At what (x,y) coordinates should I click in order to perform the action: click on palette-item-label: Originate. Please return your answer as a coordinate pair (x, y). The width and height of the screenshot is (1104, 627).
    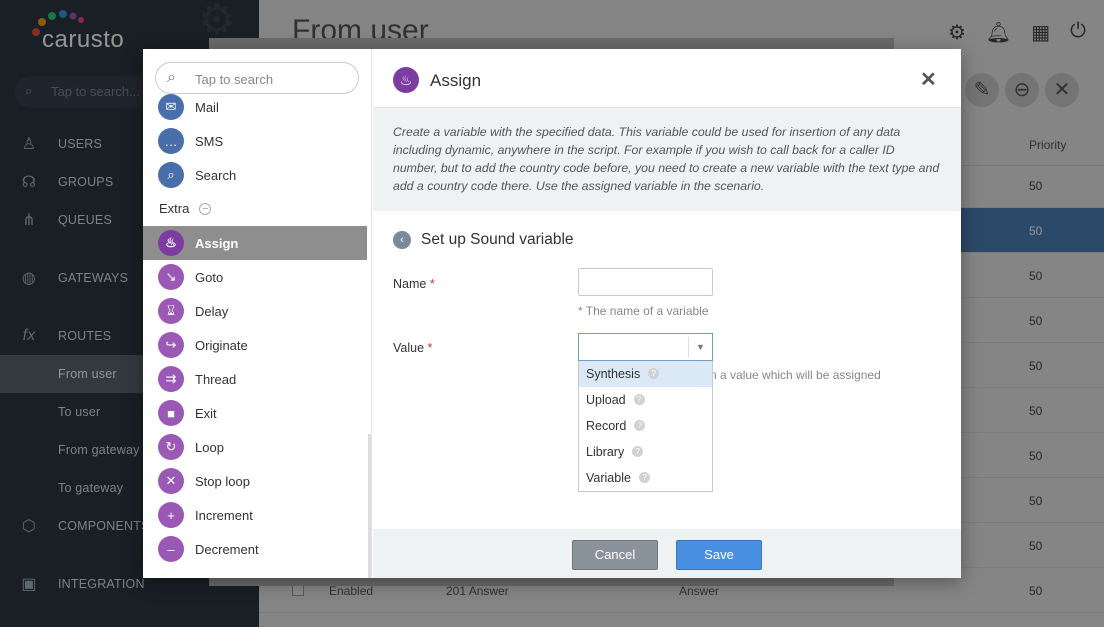
    Looking at the image, I should click on (221, 345).